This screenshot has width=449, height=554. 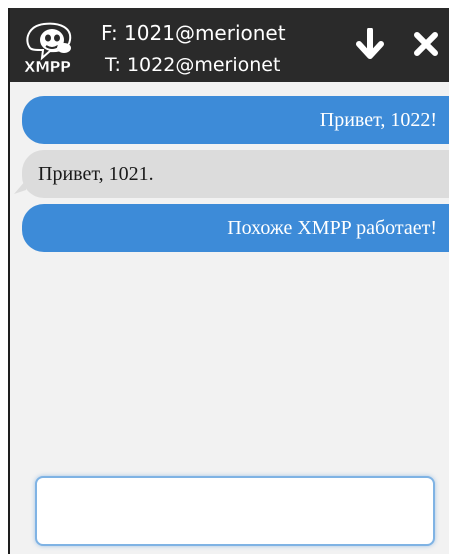 I want to click on close-icon, so click(x=426, y=44).